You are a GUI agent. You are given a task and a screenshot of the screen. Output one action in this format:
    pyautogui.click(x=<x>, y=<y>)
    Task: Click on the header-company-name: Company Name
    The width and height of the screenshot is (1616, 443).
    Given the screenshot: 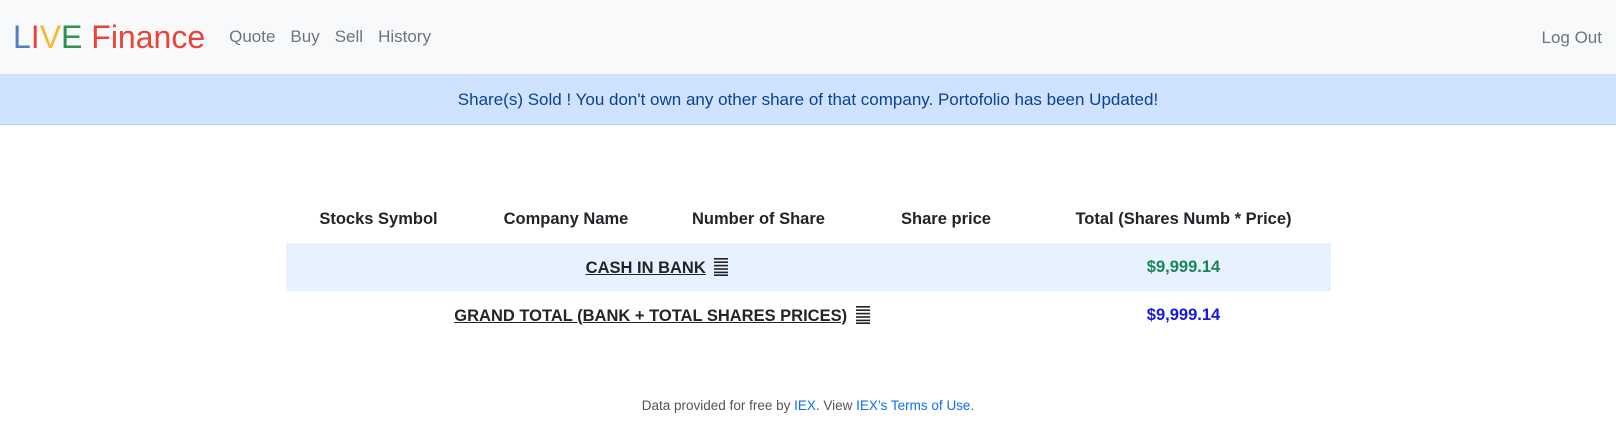 What is the action you would take?
    pyautogui.click(x=566, y=218)
    